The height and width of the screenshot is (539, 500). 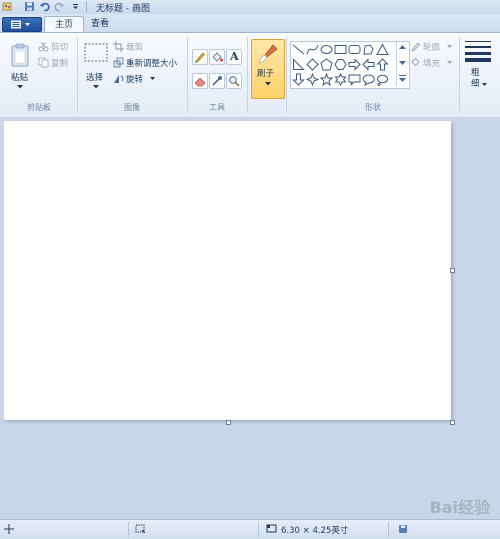 I want to click on outline-label: 轮廓, so click(x=432, y=48).